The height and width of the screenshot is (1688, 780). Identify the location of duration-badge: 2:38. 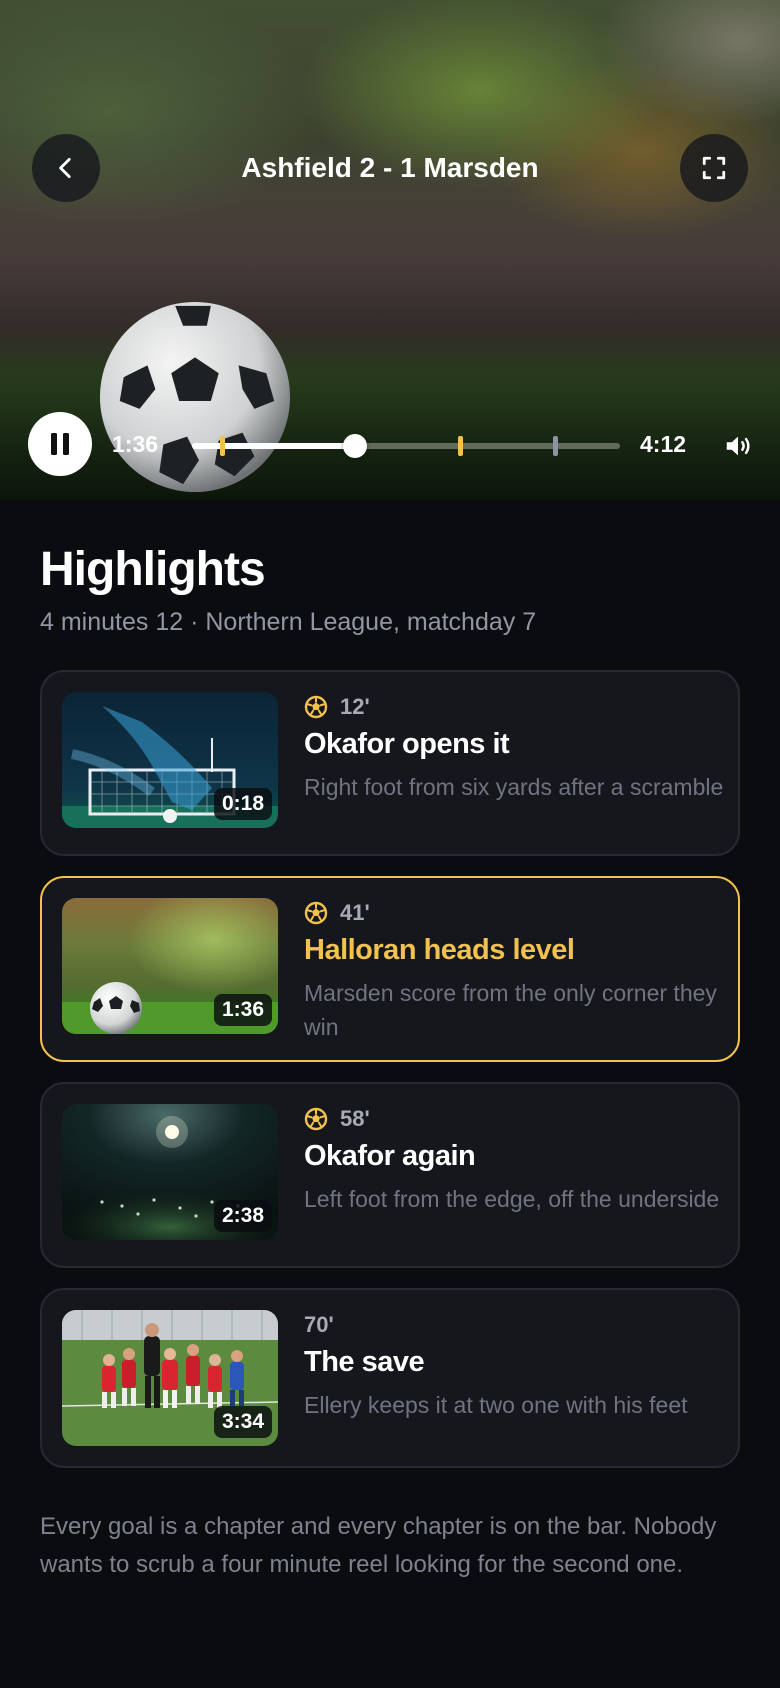
(242, 1216).